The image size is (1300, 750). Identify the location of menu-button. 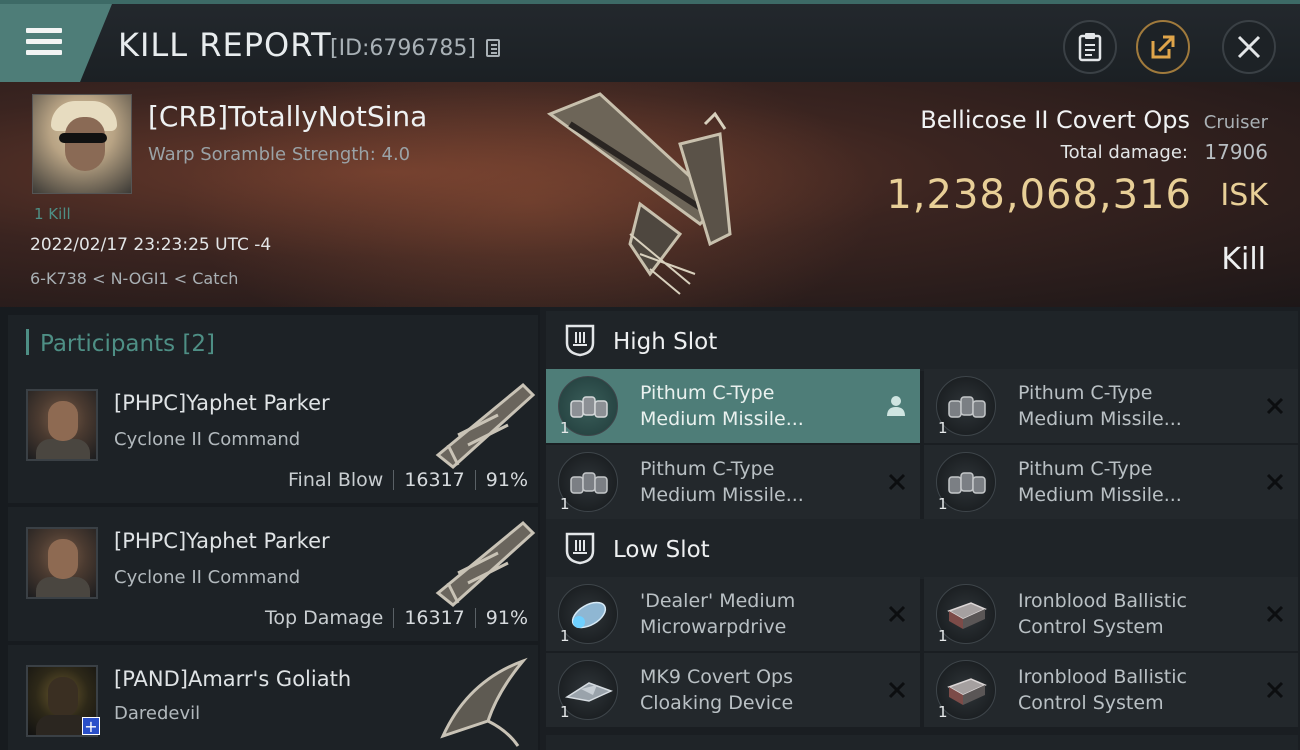
(56, 43).